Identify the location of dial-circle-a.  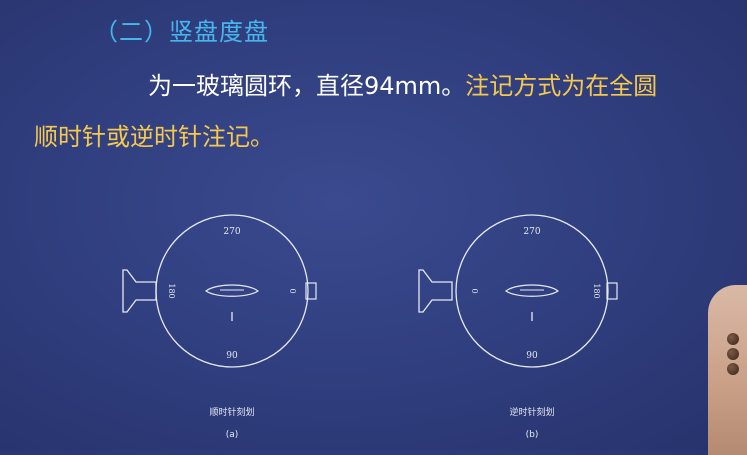
(232, 291).